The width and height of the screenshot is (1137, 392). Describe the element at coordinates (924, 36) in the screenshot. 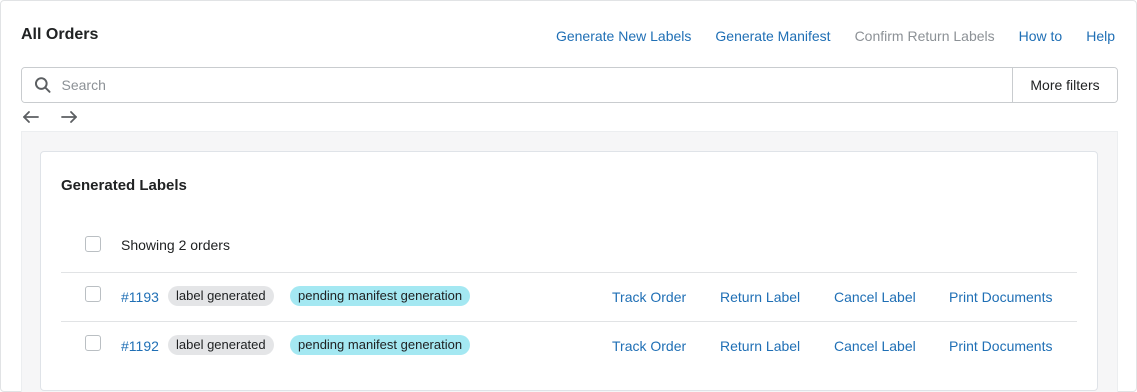

I see `confirm-return-labels-link: Confirm Return Labels` at that location.